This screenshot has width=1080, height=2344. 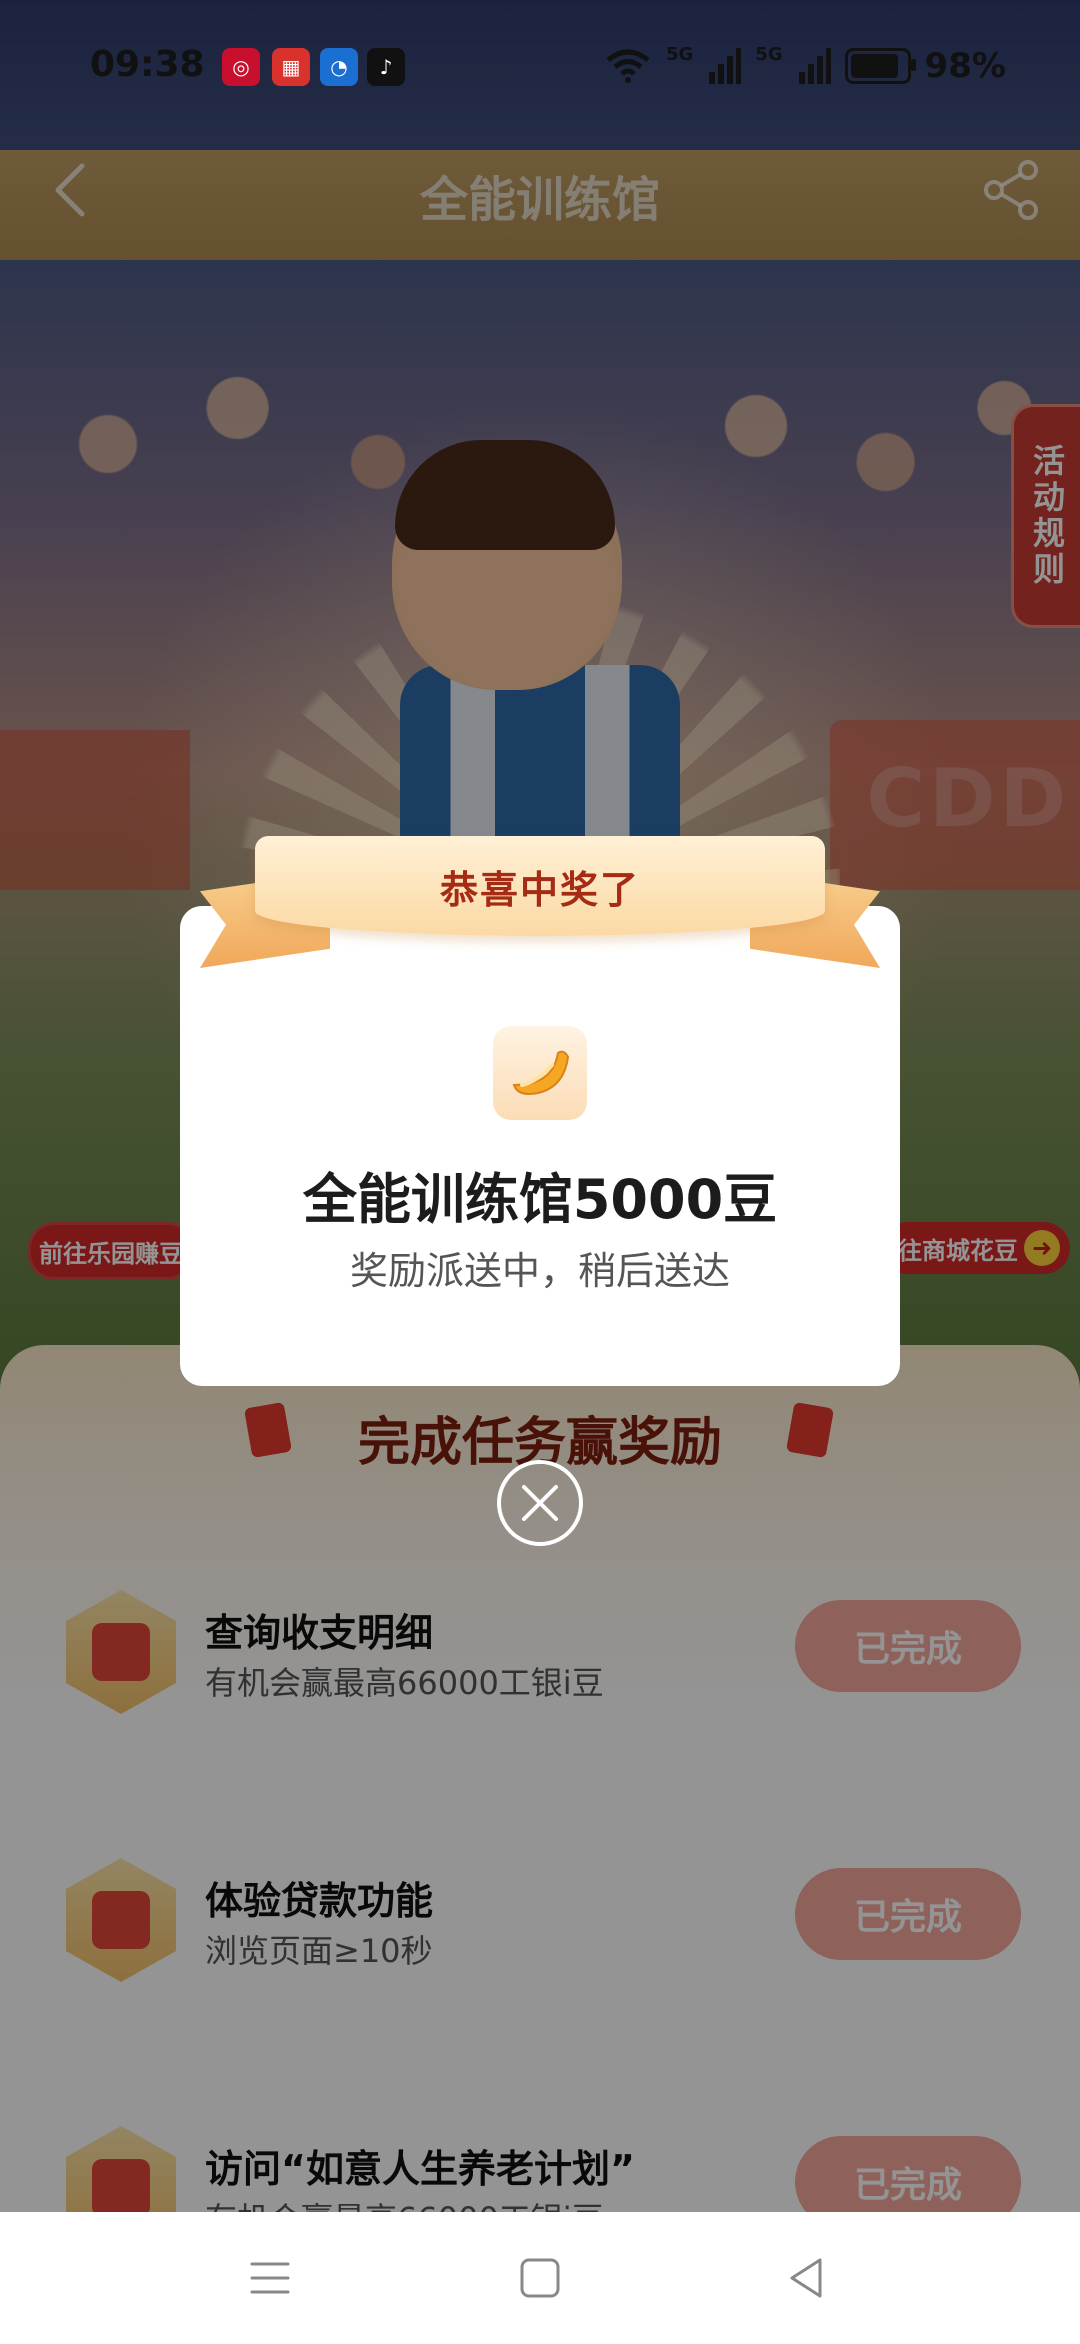 What do you see at coordinates (679, 54) in the screenshot?
I see `network-type-1: 5G` at bounding box center [679, 54].